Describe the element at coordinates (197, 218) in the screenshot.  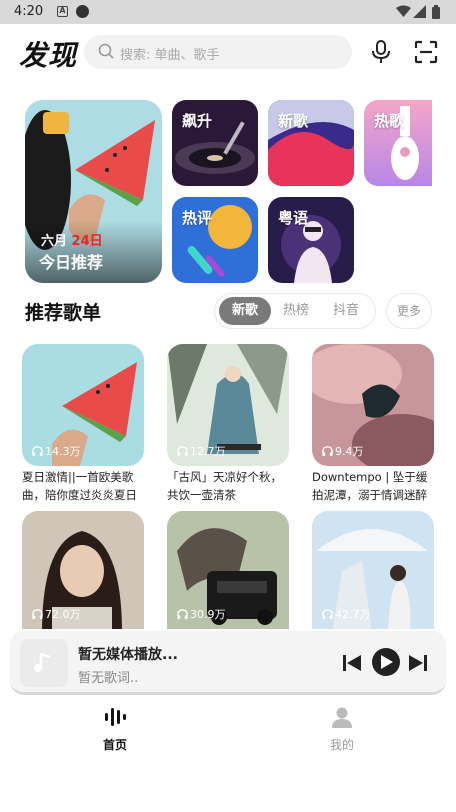
I see `tile-comments-label: 热评` at that location.